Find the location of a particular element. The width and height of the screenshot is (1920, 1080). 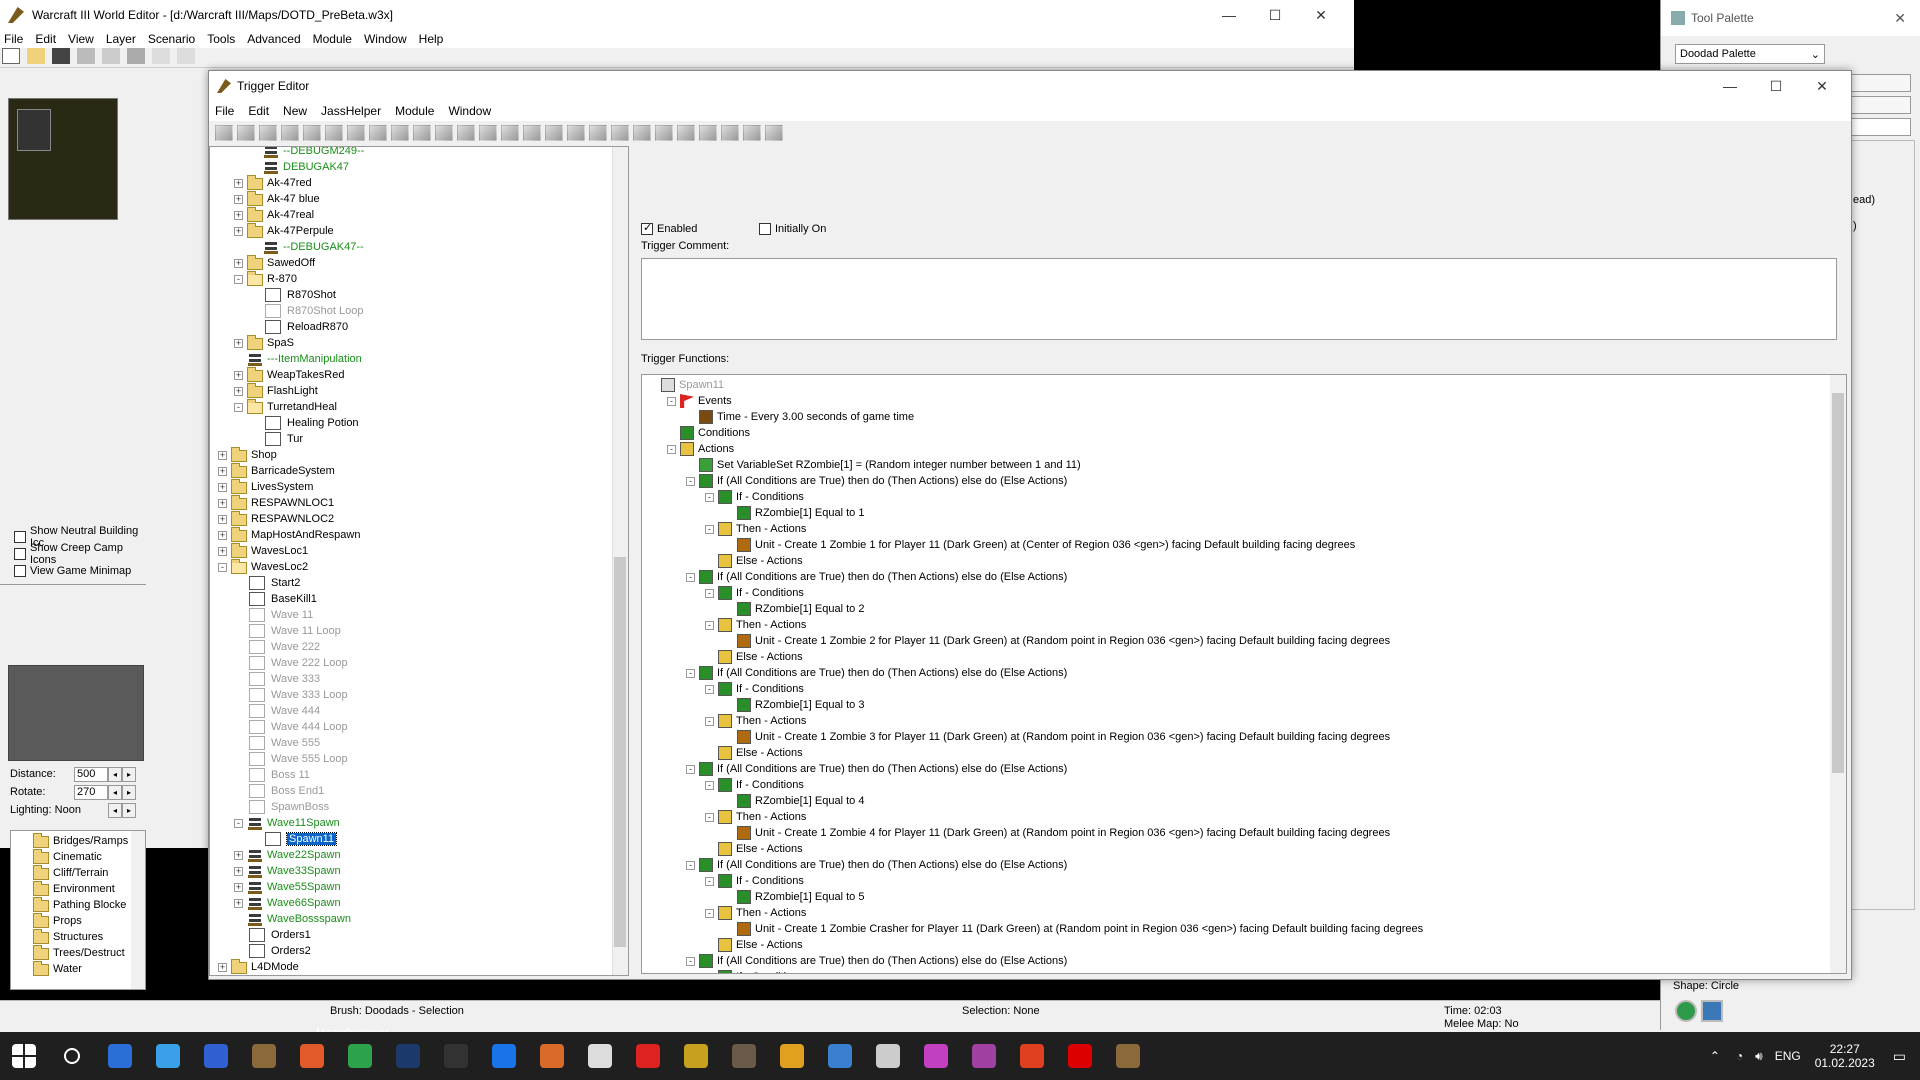

tree-item: BaseKill1 is located at coordinates (275, 599).